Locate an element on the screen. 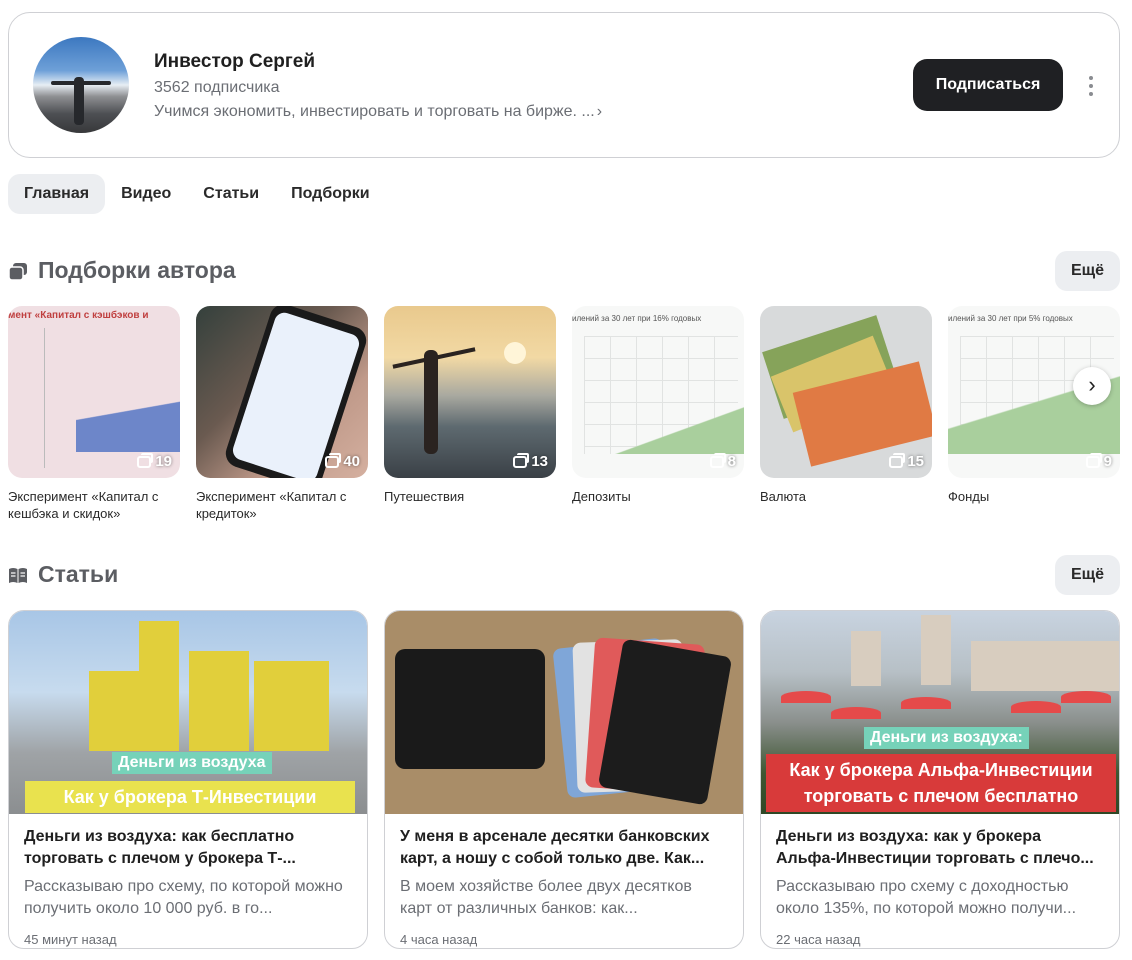 The height and width of the screenshot is (960, 1132). carousel-next-button: › is located at coordinates (1092, 386).